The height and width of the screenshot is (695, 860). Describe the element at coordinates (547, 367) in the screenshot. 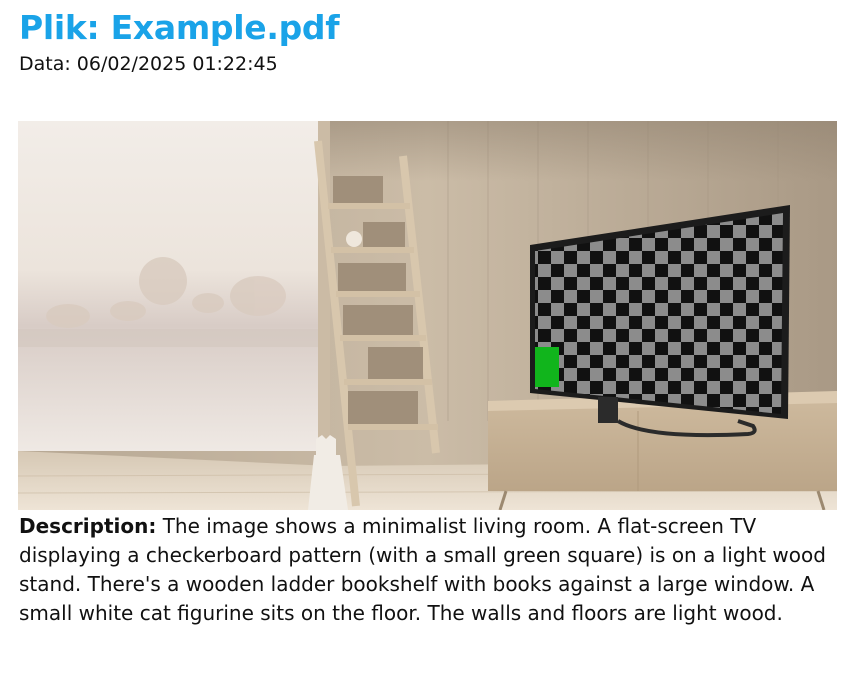

I see `tv-green-square` at that location.